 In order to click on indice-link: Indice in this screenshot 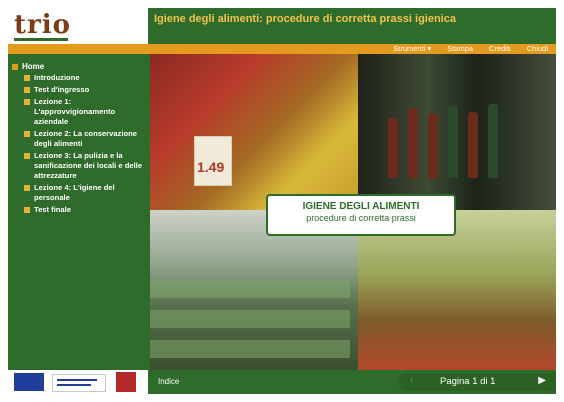, I will do `click(168, 381)`.